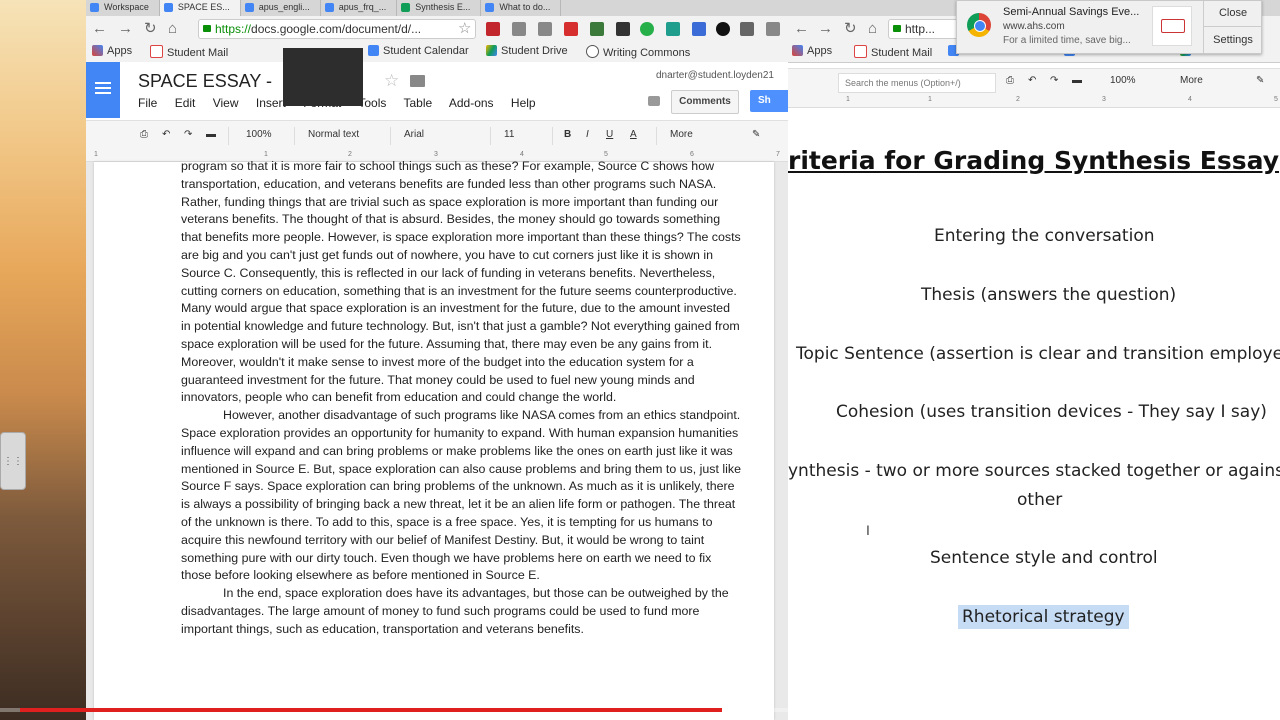  I want to click on menu-view: View, so click(226, 103).